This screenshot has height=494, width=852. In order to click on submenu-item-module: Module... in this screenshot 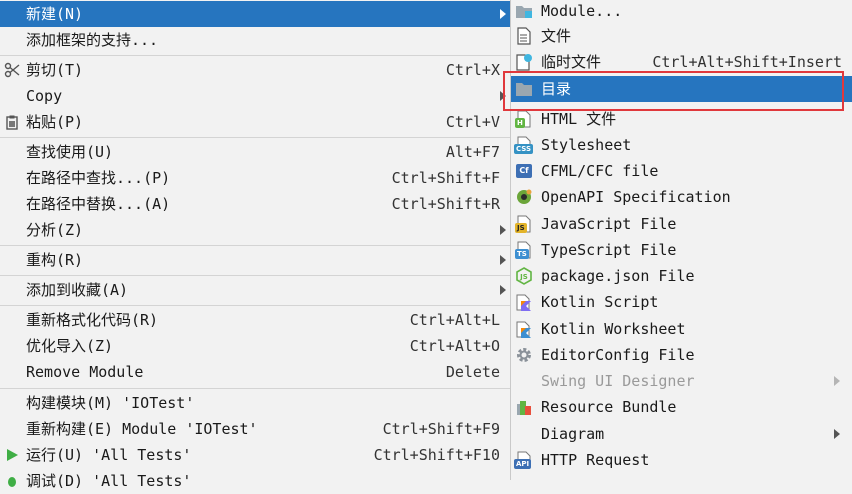, I will do `click(681, 12)`.